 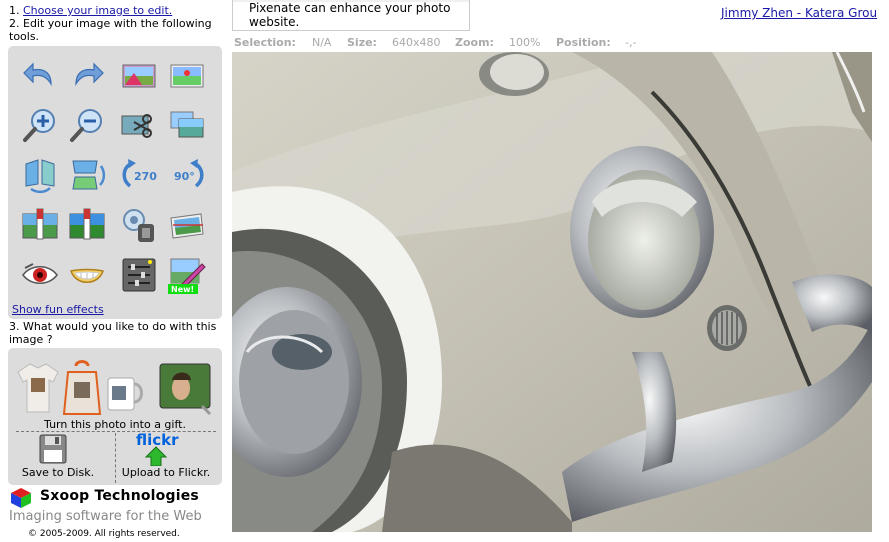 What do you see at coordinates (416, 42) in the screenshot?
I see `size-value: 640x480` at bounding box center [416, 42].